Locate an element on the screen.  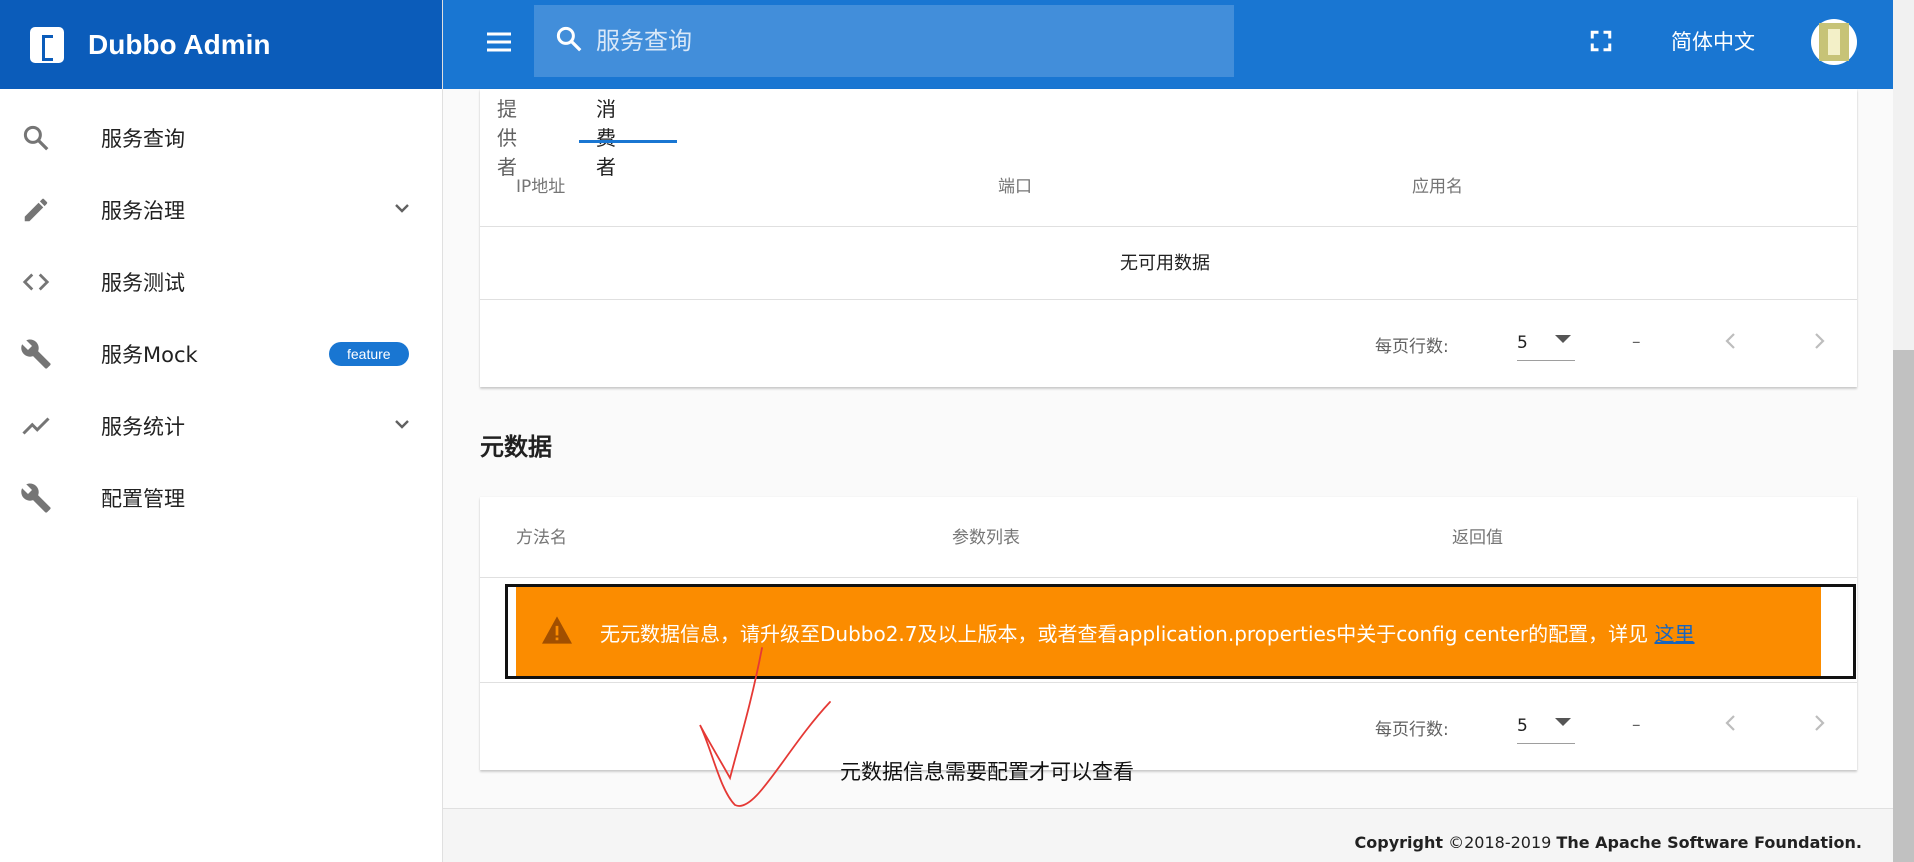
copyright-org: The Apache Software Foundation. is located at coordinates (1709, 842).